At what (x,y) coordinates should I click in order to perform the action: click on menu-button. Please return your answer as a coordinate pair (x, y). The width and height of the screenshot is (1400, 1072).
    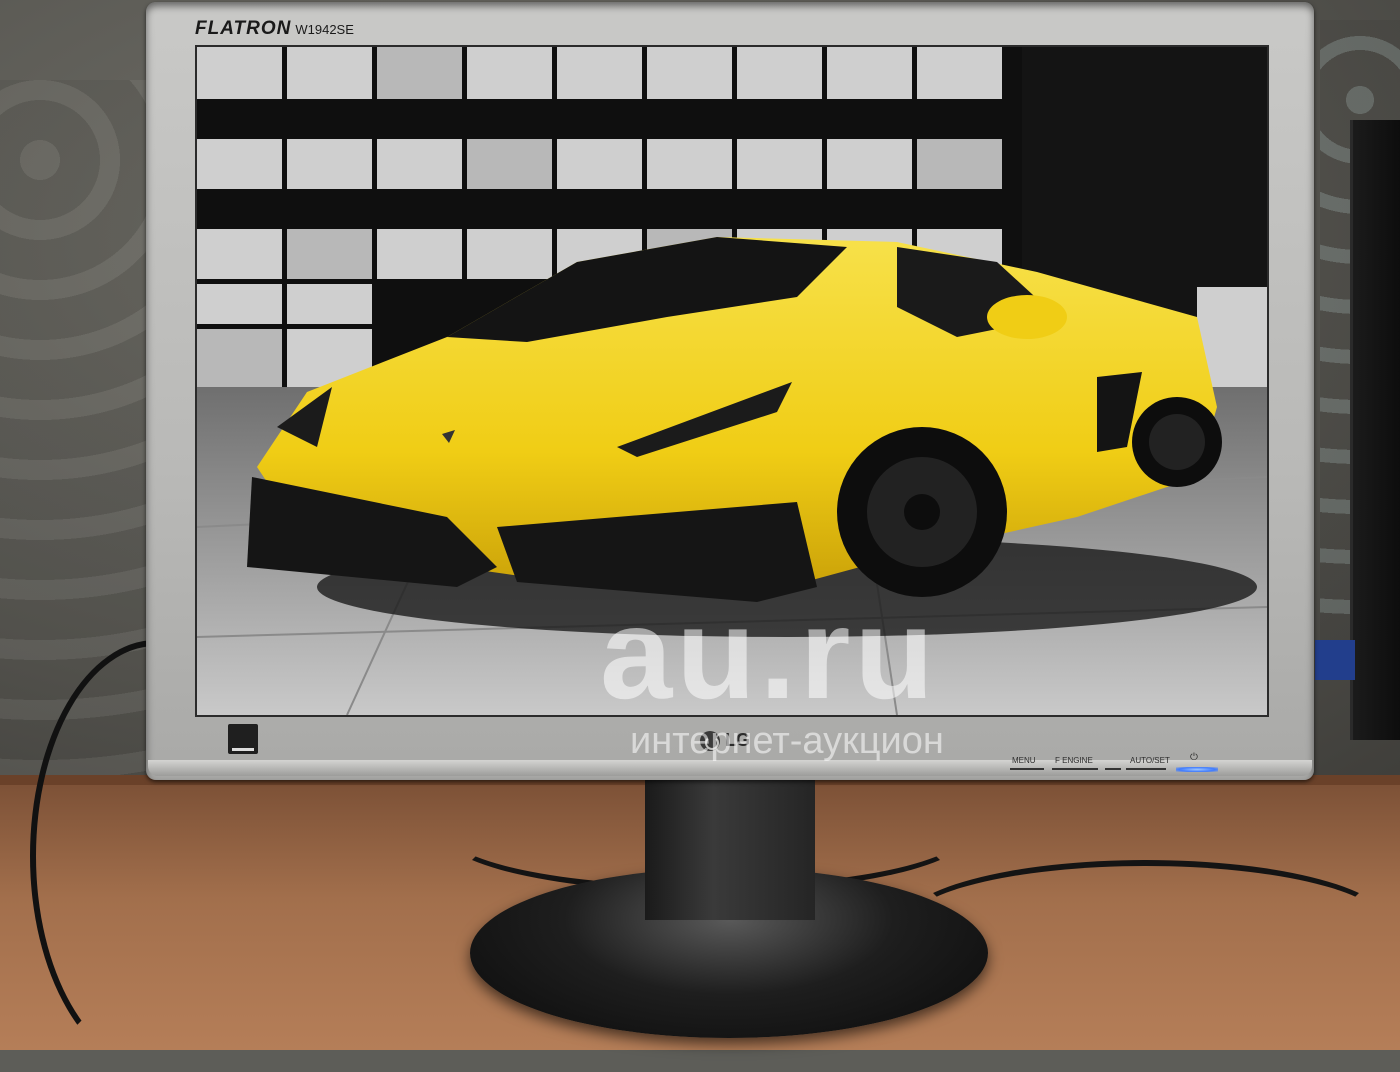
    Looking at the image, I should click on (1027, 769).